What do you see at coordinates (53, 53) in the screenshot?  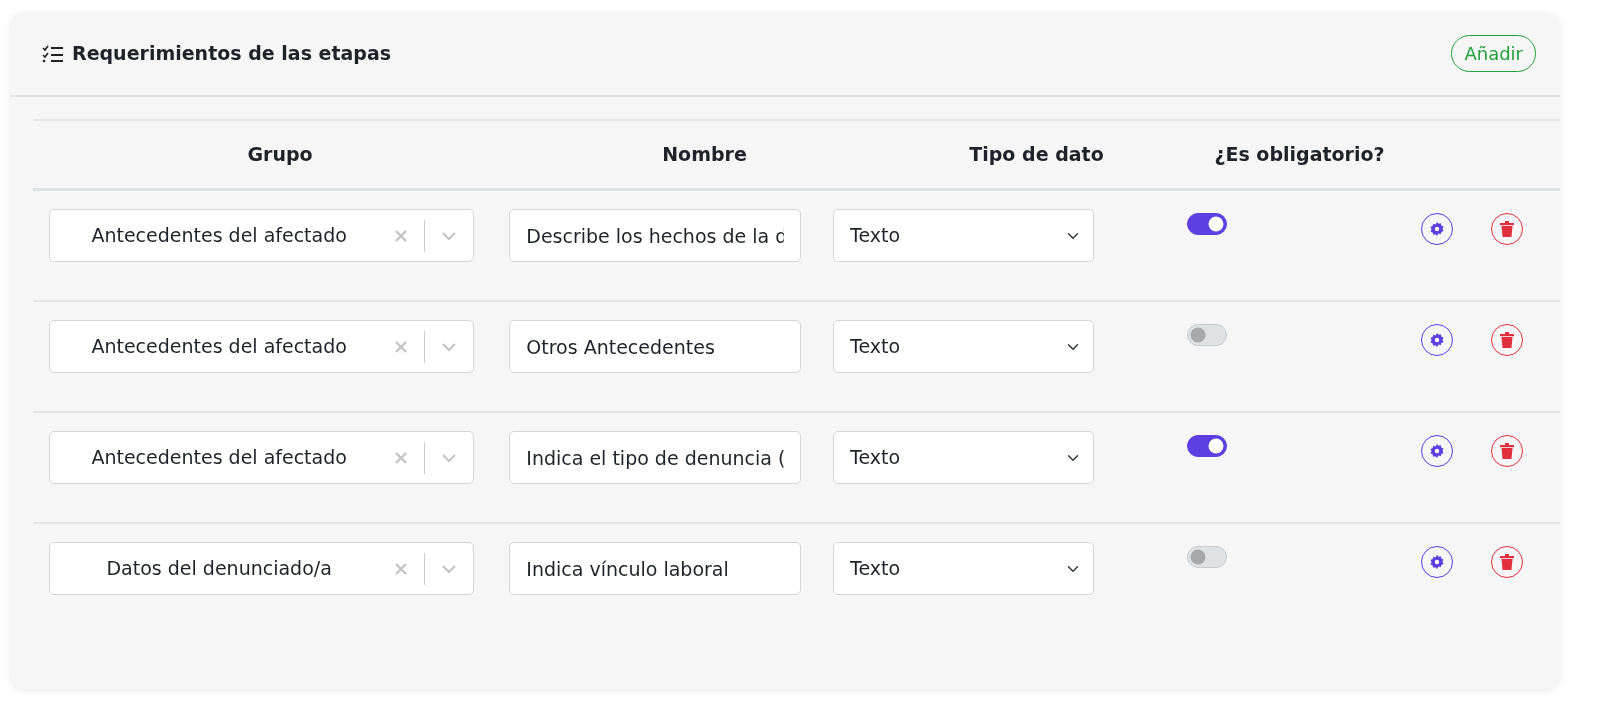 I see `checklist-icon` at bounding box center [53, 53].